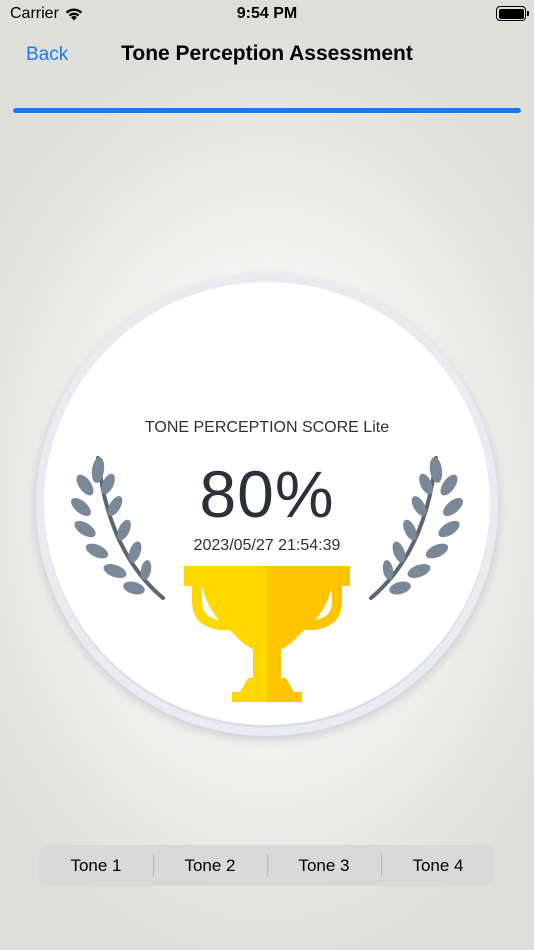 Image resolution: width=534 pixels, height=950 pixels. I want to click on page-title: Tone Perception Assessment, so click(267, 53).